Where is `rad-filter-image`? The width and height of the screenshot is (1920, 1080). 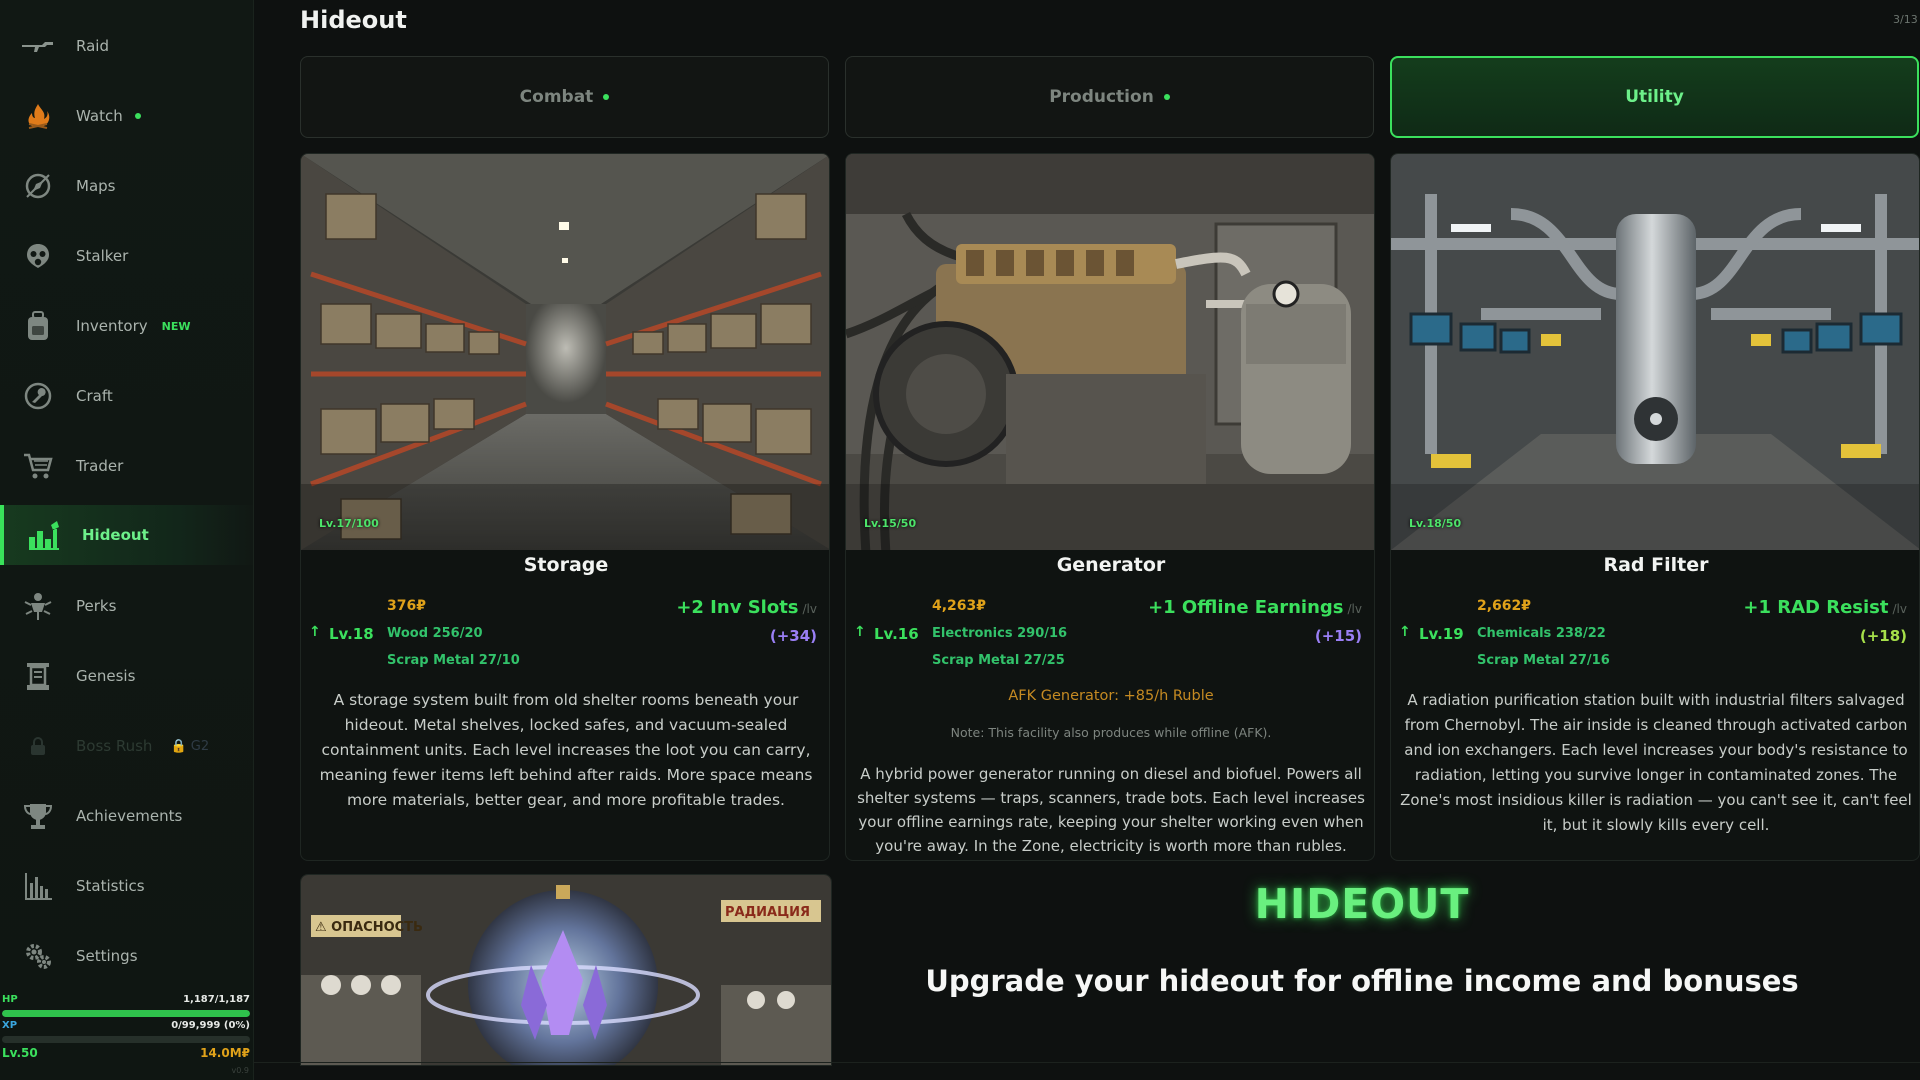
rad-filter-image is located at coordinates (1655, 352).